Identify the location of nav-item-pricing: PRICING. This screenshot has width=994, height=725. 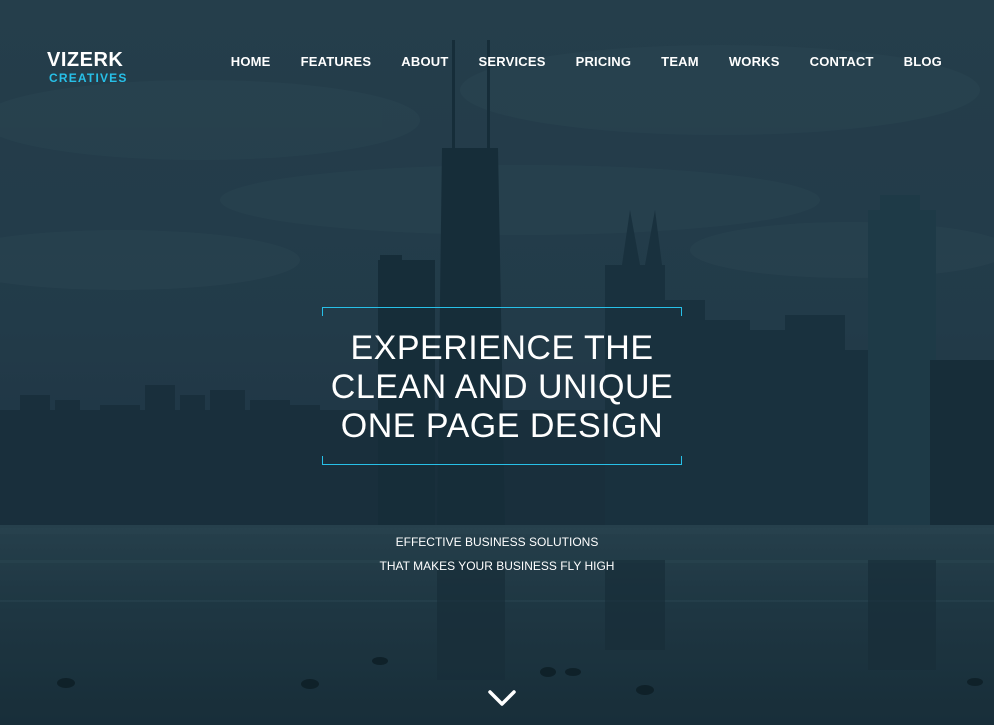
(604, 61).